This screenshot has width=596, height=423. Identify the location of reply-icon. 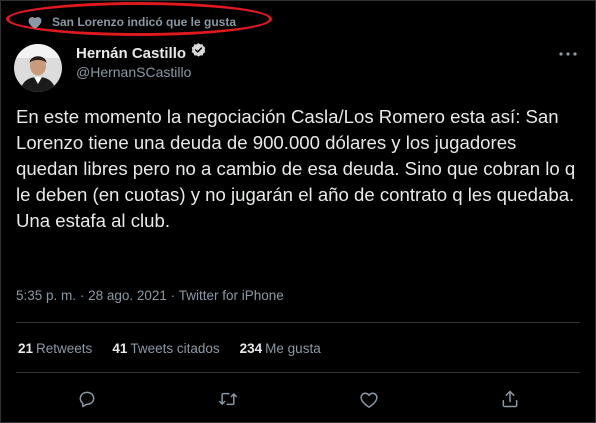
(87, 399).